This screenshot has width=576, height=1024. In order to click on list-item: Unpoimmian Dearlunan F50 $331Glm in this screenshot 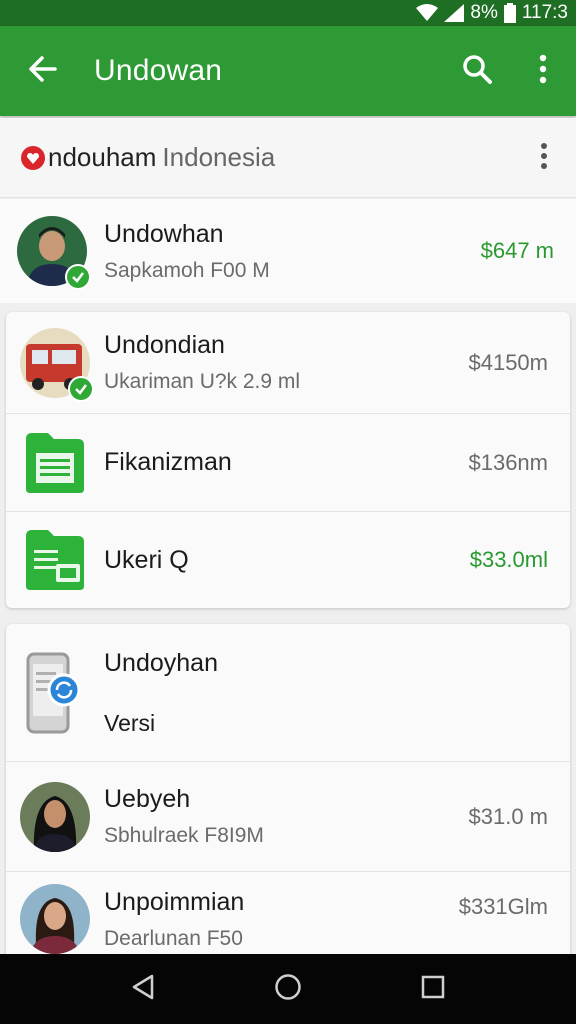, I will do `click(288, 918)`.